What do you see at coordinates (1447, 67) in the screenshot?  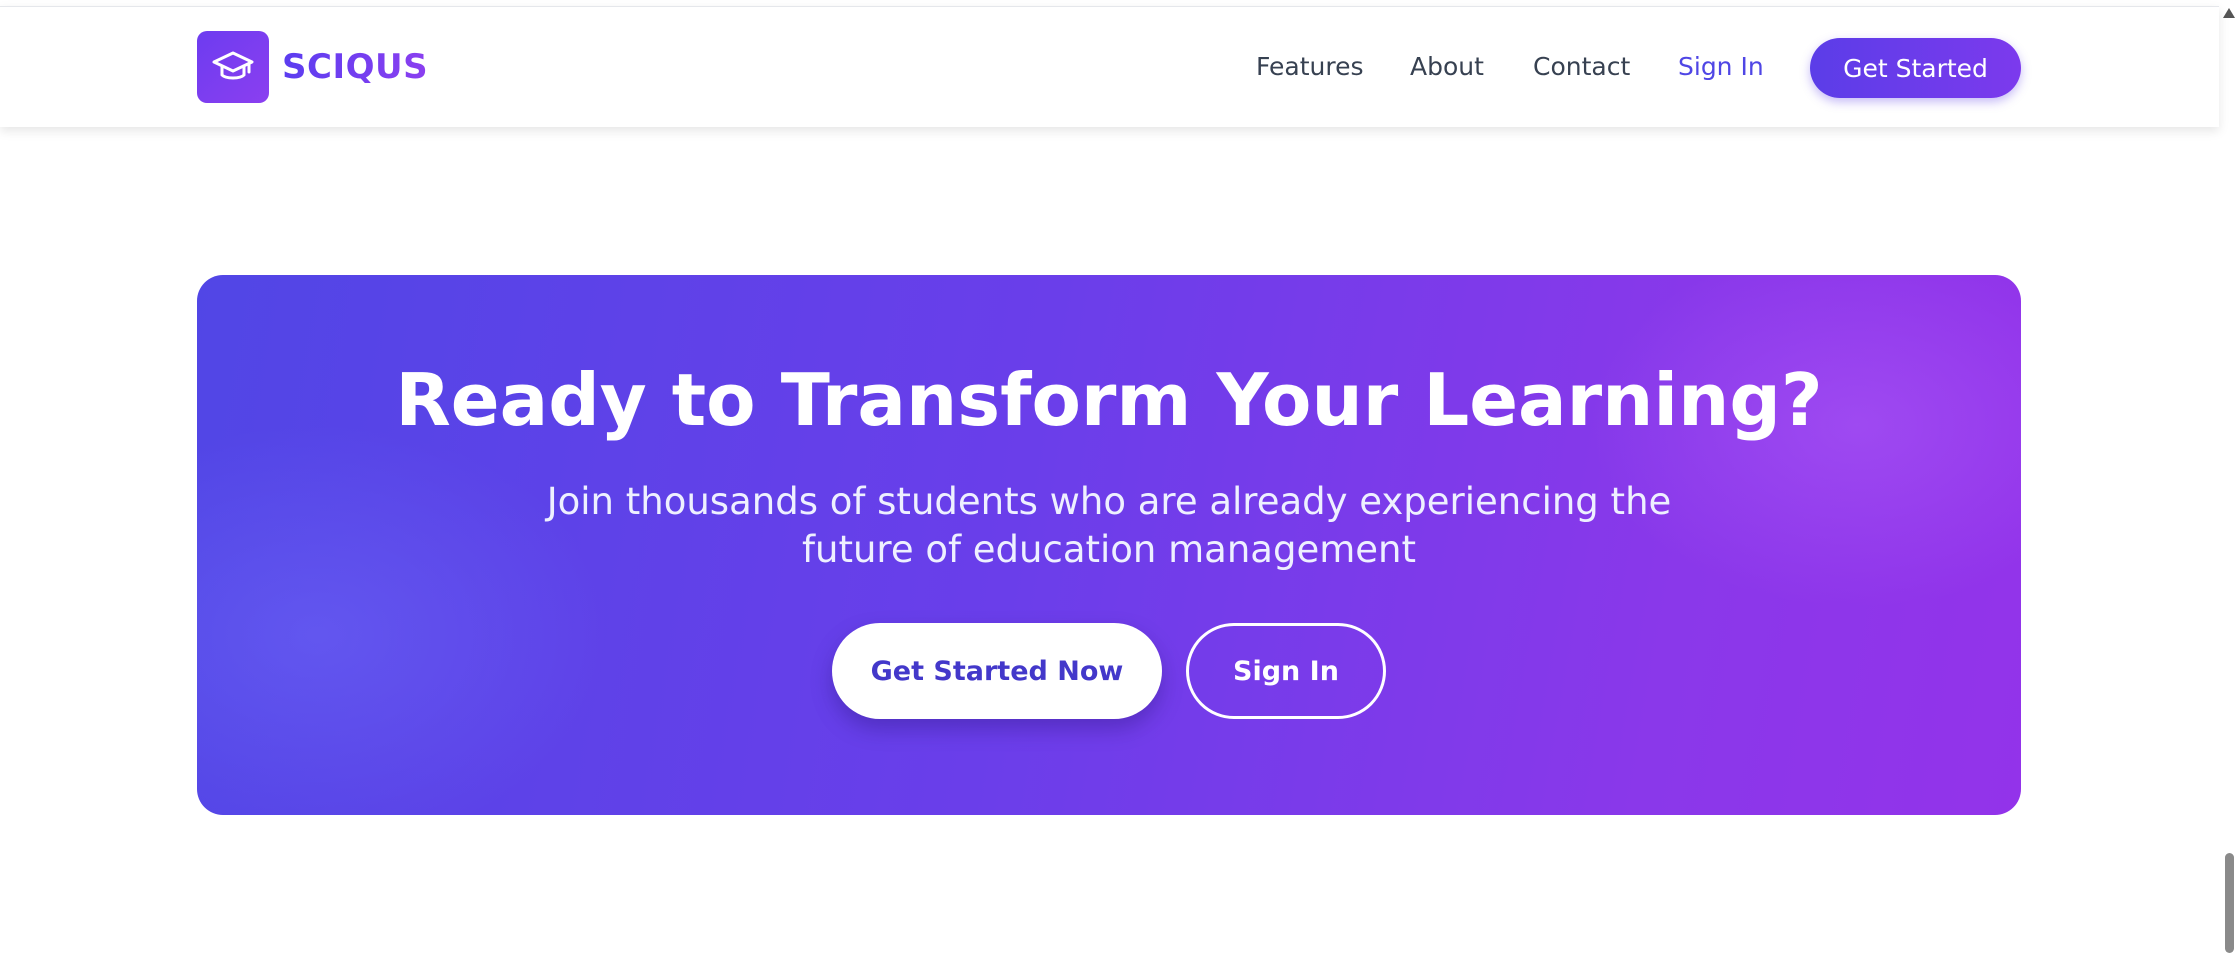 I see `nav-link-about: About` at bounding box center [1447, 67].